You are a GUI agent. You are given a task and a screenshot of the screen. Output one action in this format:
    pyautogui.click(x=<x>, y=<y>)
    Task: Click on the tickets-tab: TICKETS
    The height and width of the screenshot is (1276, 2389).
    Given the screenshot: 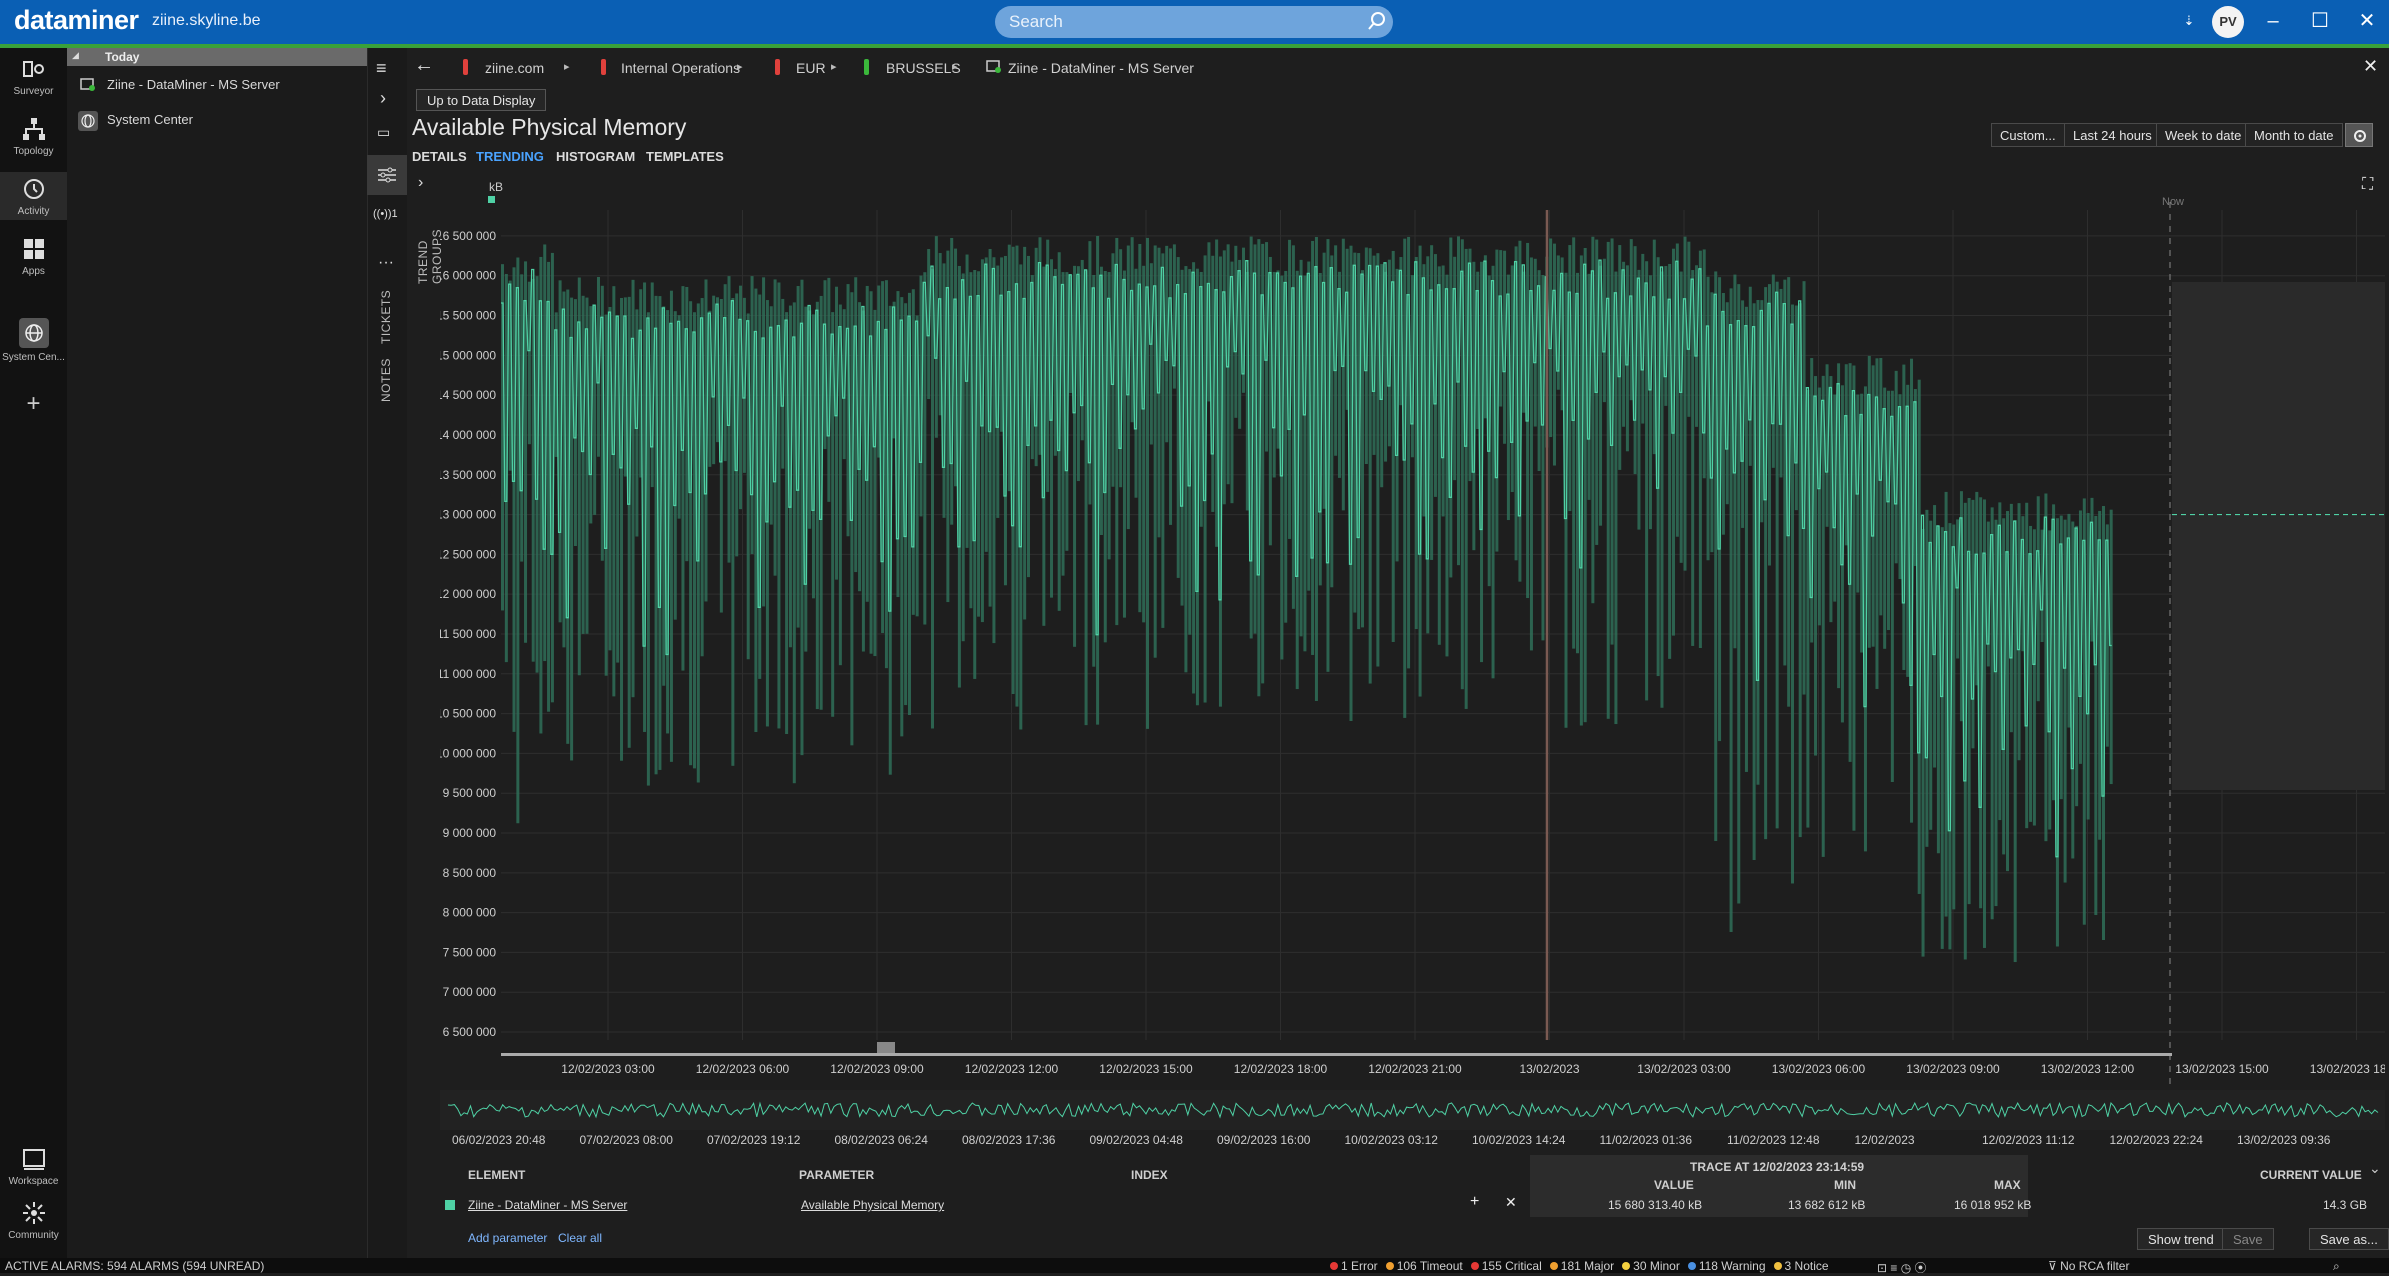 What is the action you would take?
    pyautogui.click(x=386, y=317)
    